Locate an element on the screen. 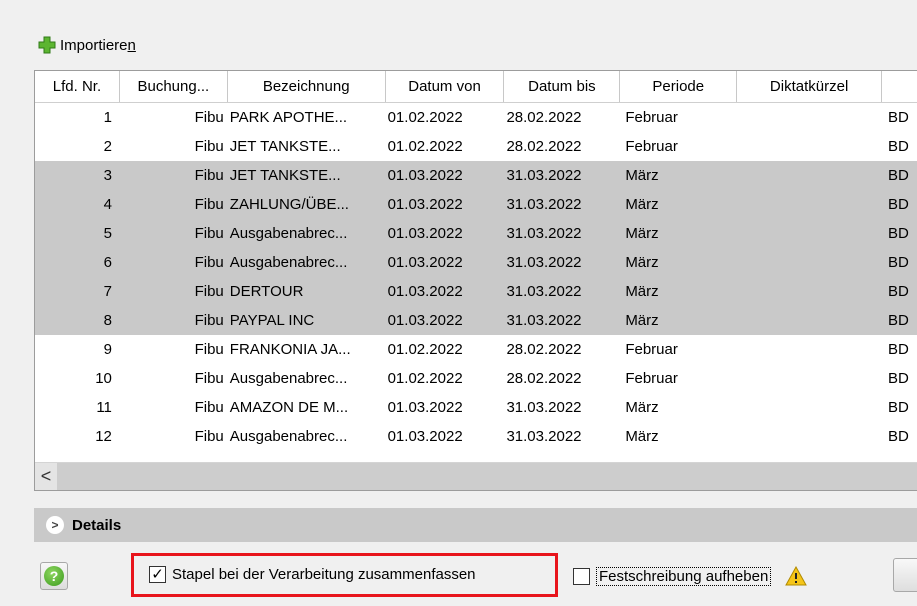 This screenshot has width=917, height=606. checkbox-box is located at coordinates (581, 576).